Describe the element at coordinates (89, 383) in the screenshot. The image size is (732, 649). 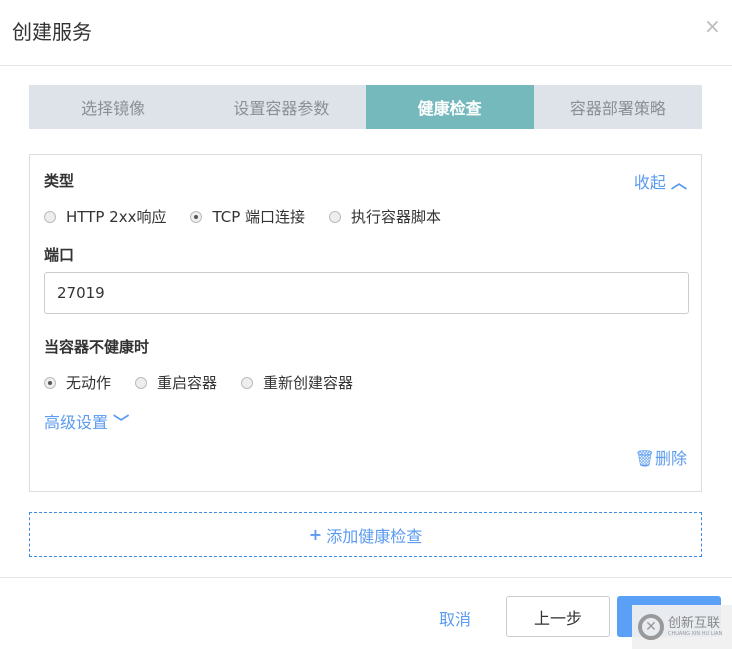
I see `radio-label: 无动作` at that location.